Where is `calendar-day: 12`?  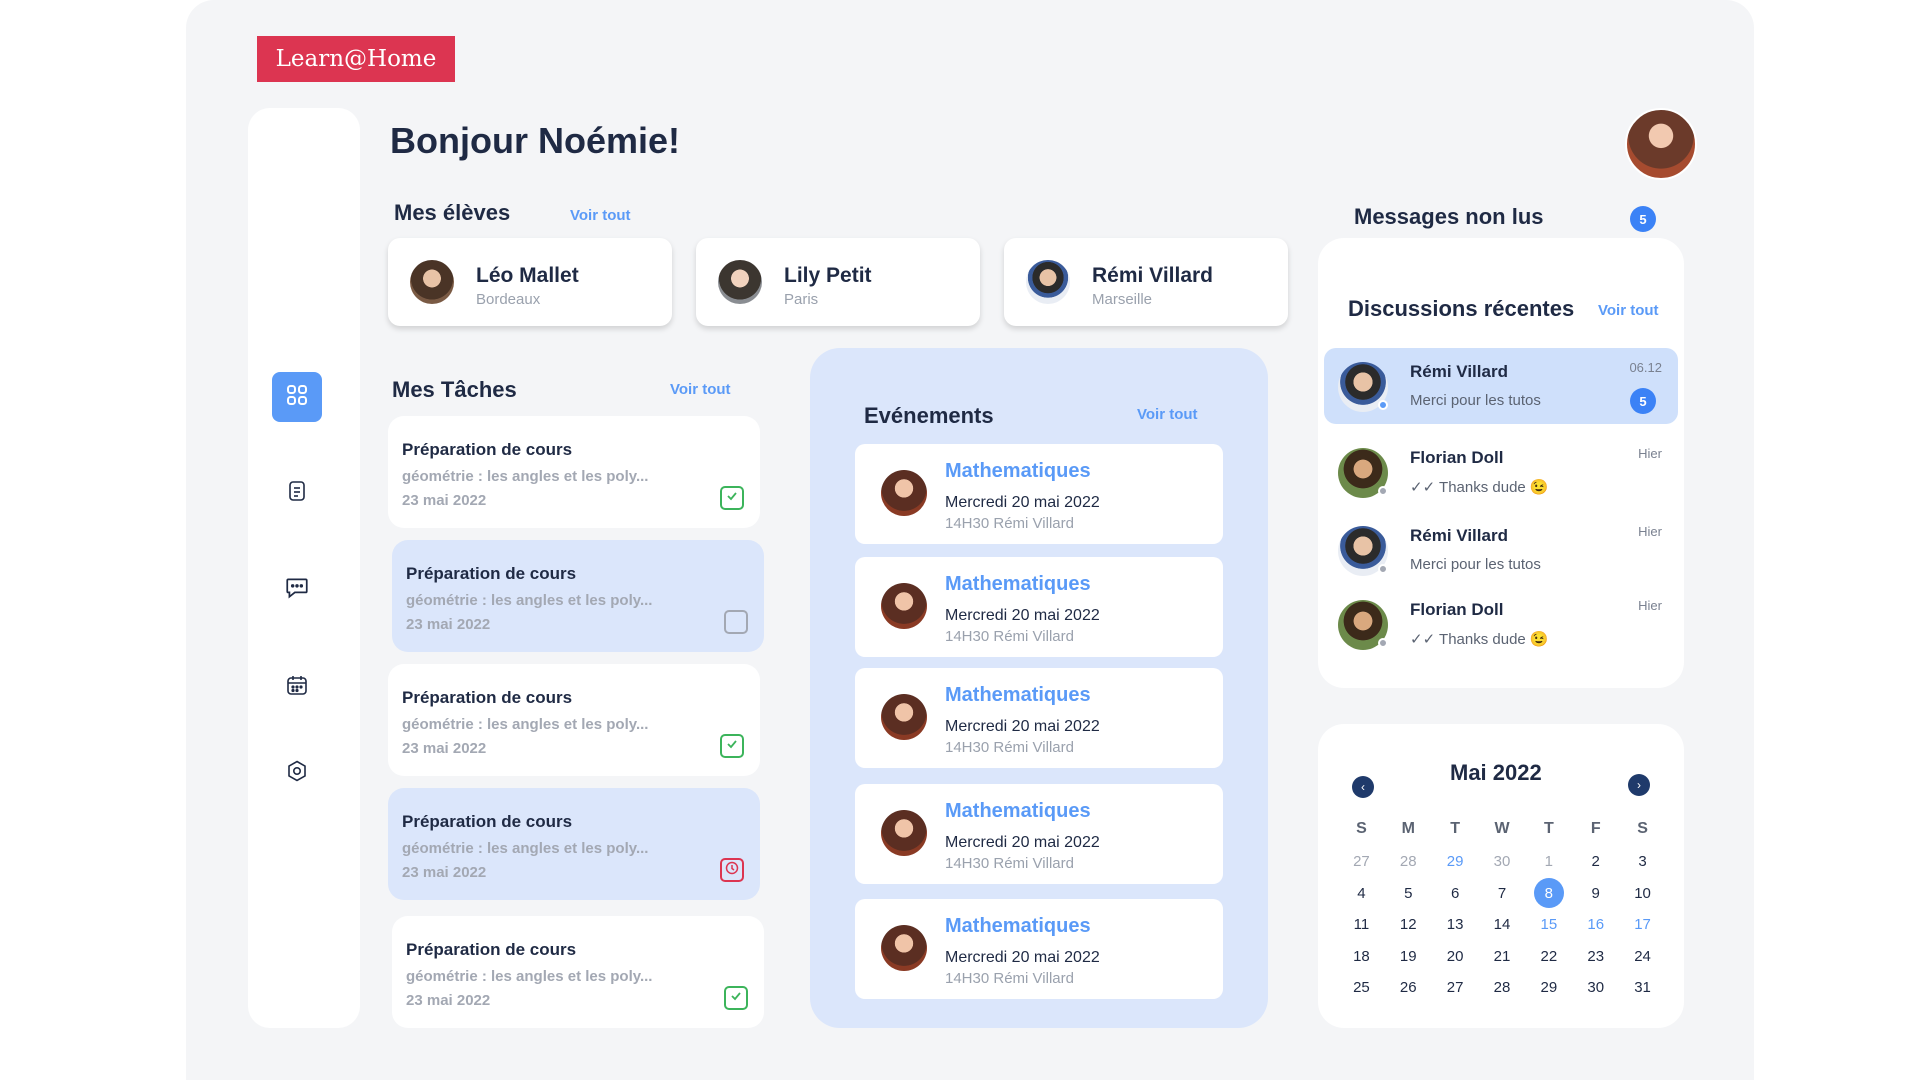 calendar-day: 12 is located at coordinates (1408, 925).